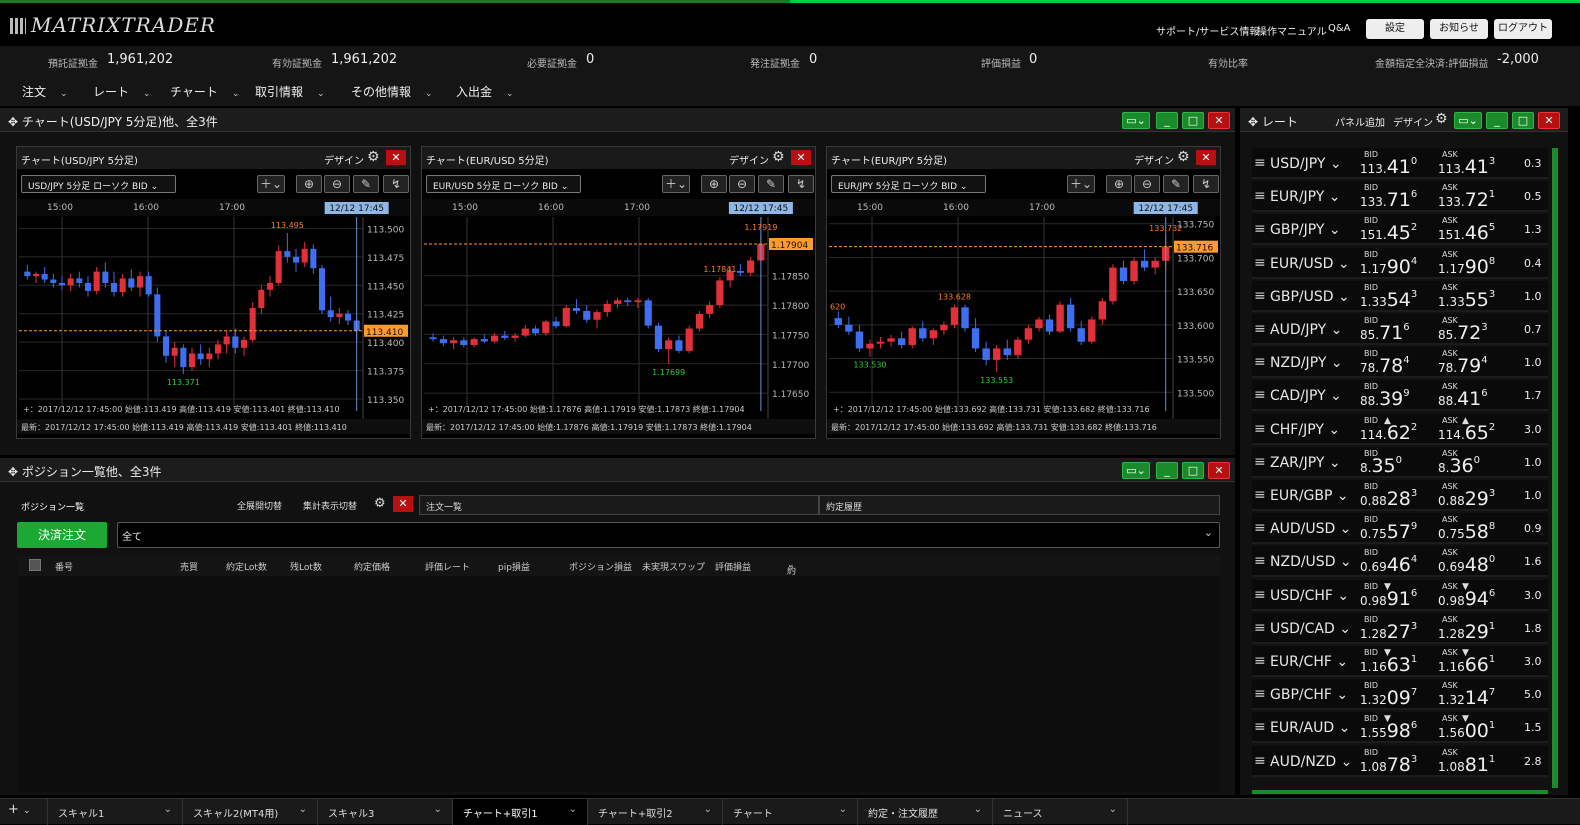 Image resolution: width=1580 pixels, height=825 pixels. What do you see at coordinates (1400, 792) in the screenshot?
I see `horizontal-scrollbar` at bounding box center [1400, 792].